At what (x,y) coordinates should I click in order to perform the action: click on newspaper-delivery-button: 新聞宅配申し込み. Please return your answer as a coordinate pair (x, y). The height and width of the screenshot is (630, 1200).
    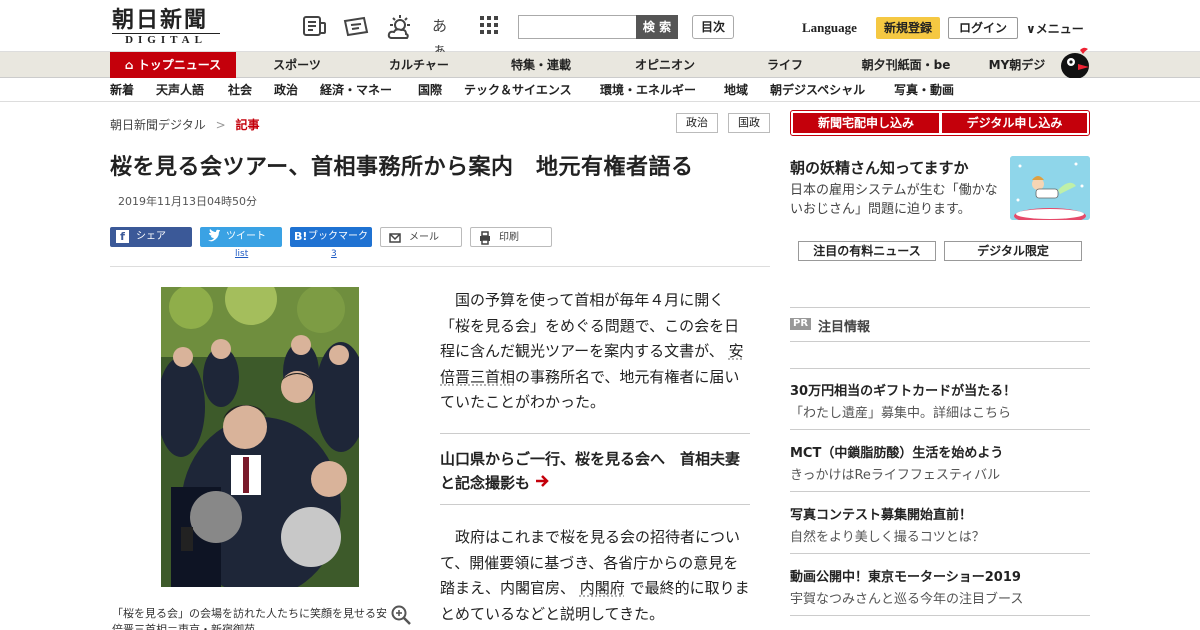
    Looking at the image, I should click on (866, 123).